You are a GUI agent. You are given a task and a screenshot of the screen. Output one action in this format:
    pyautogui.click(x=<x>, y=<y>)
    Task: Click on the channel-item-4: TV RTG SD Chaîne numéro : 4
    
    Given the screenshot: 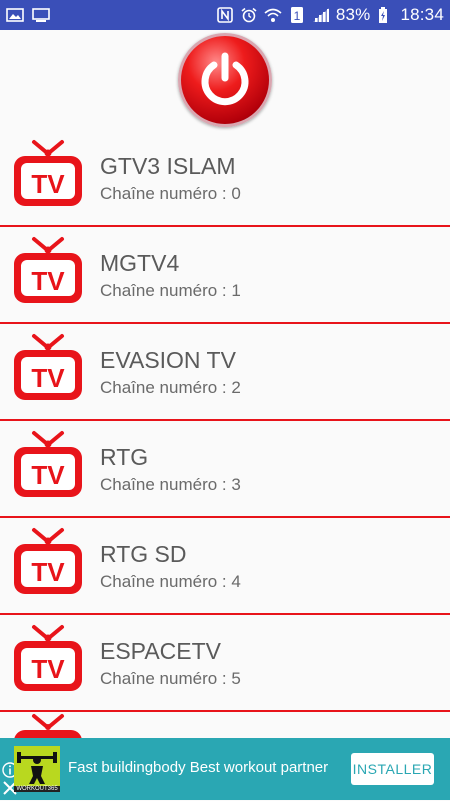 What is the action you would take?
    pyautogui.click(x=225, y=566)
    